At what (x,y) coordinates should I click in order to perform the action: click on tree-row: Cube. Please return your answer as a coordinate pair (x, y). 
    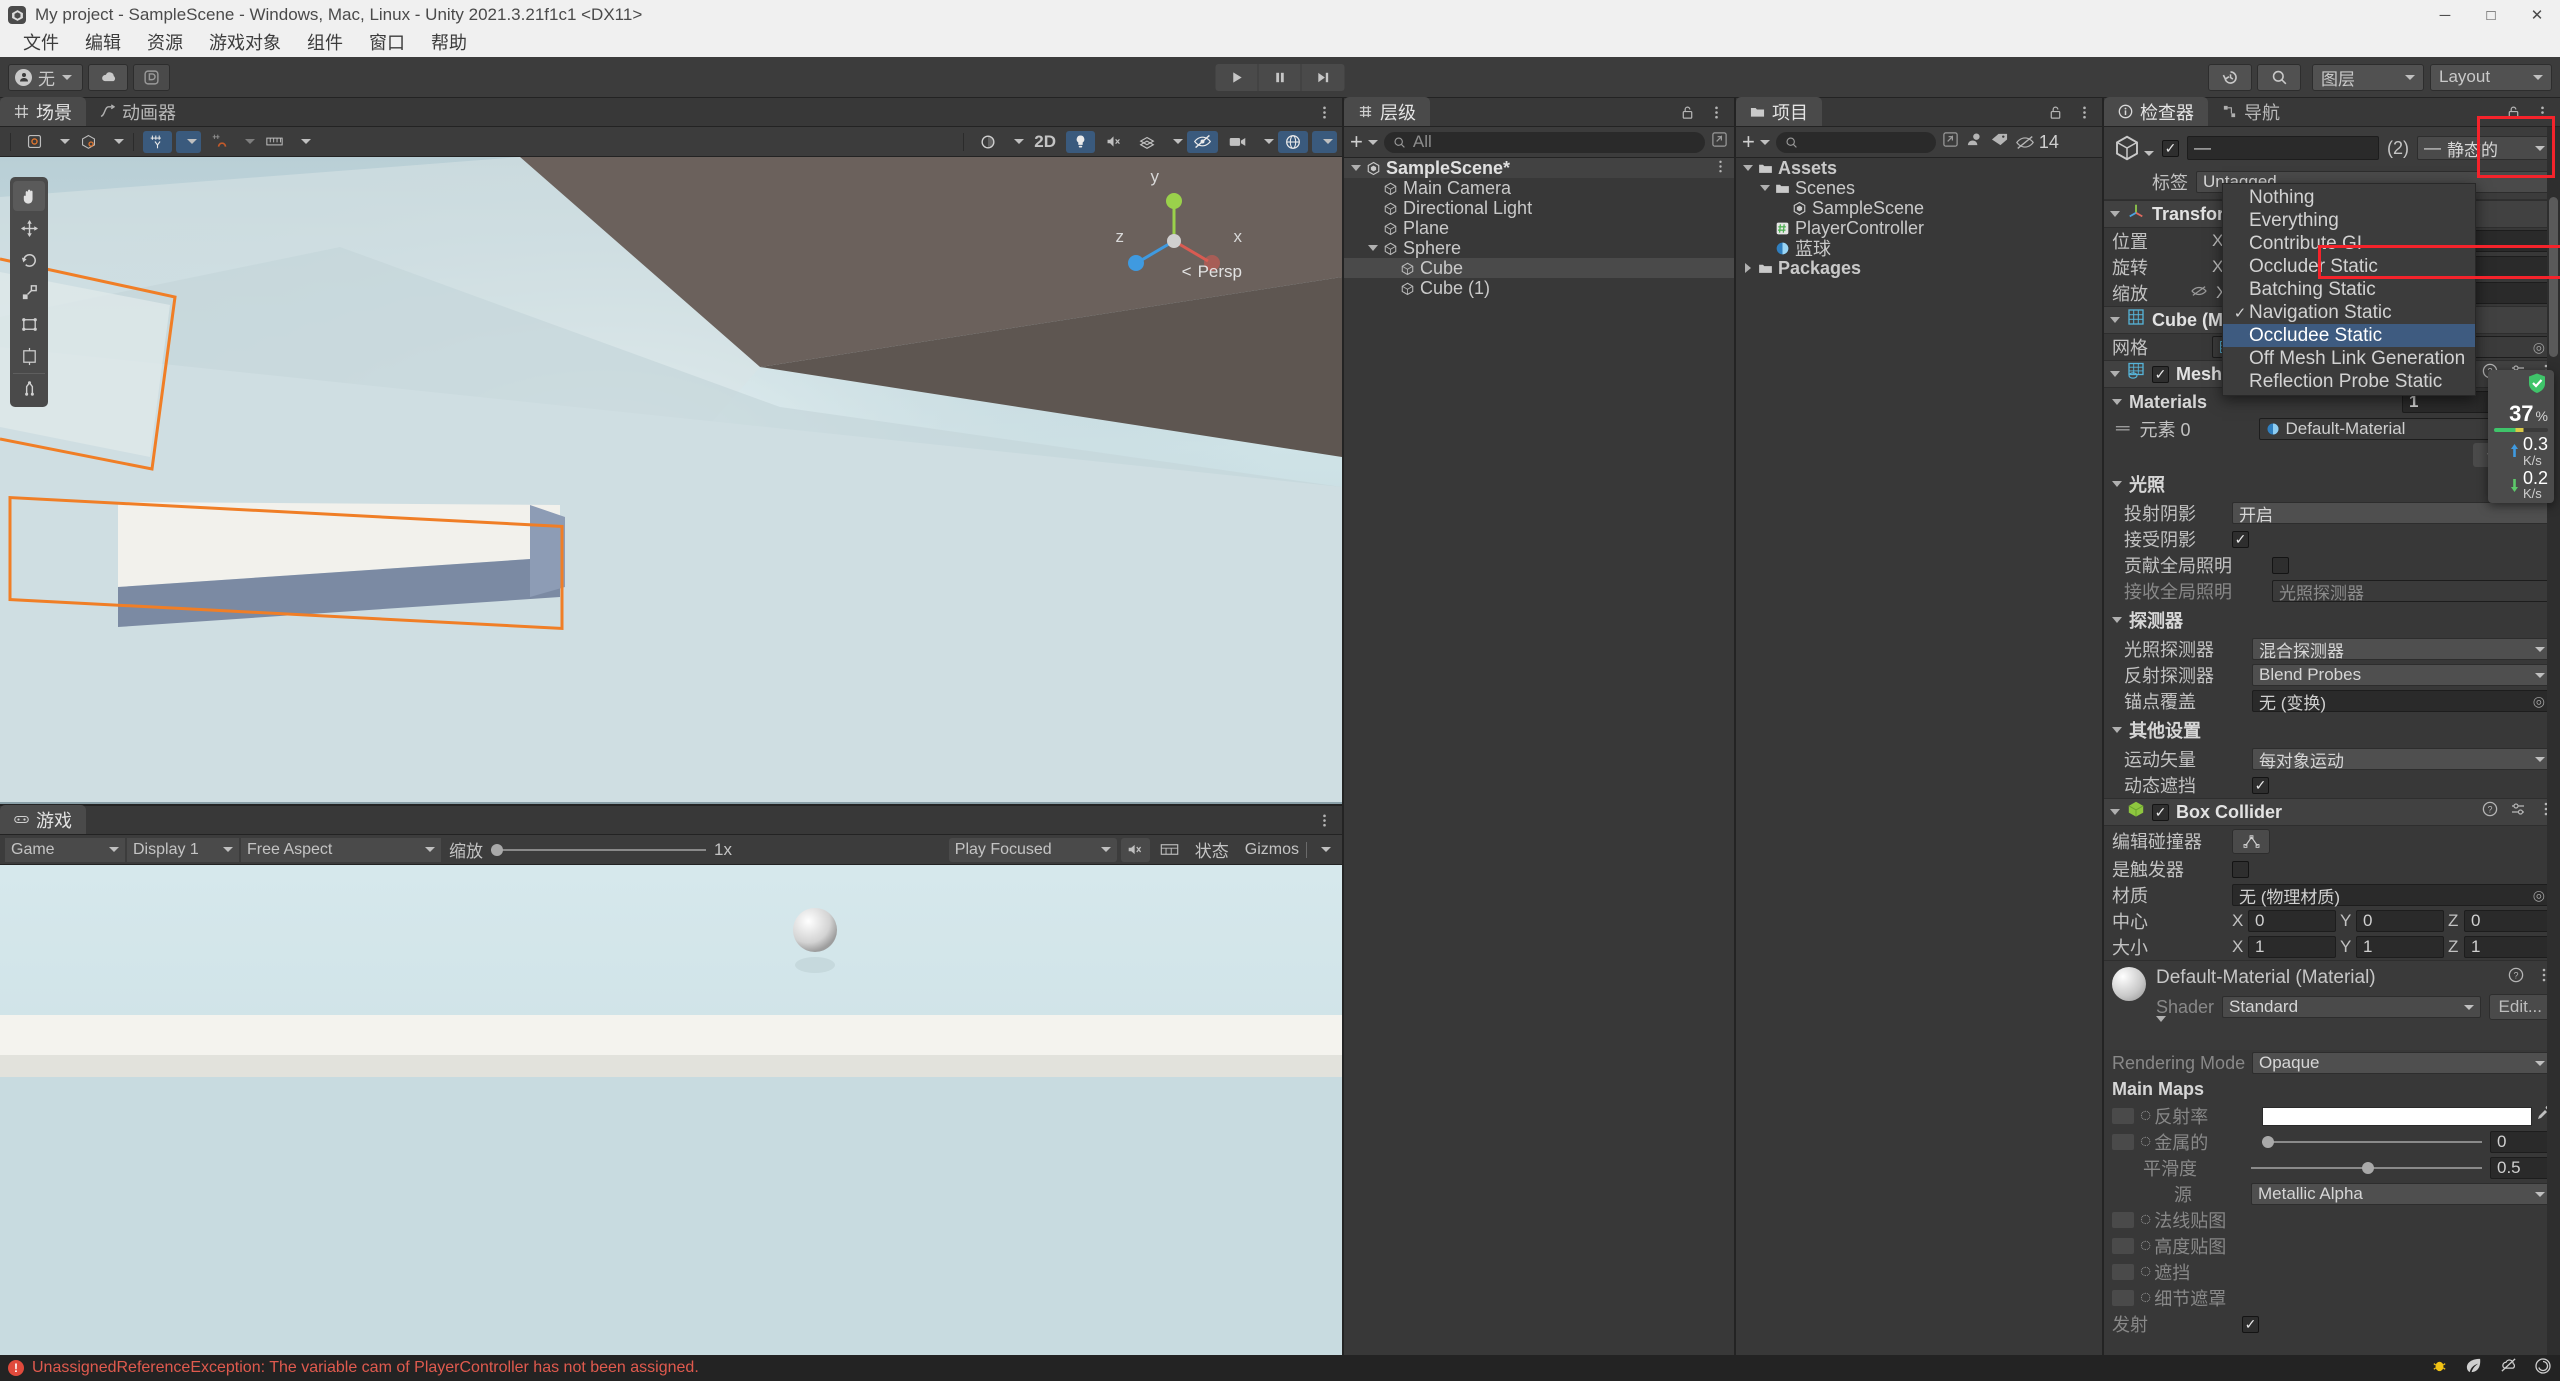
    Looking at the image, I should click on (1539, 268).